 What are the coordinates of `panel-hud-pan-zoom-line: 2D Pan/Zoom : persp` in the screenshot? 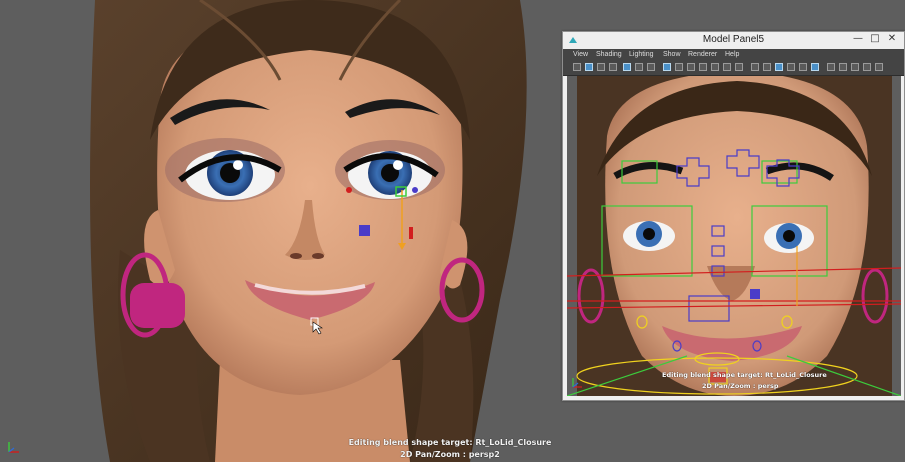 It's located at (740, 386).